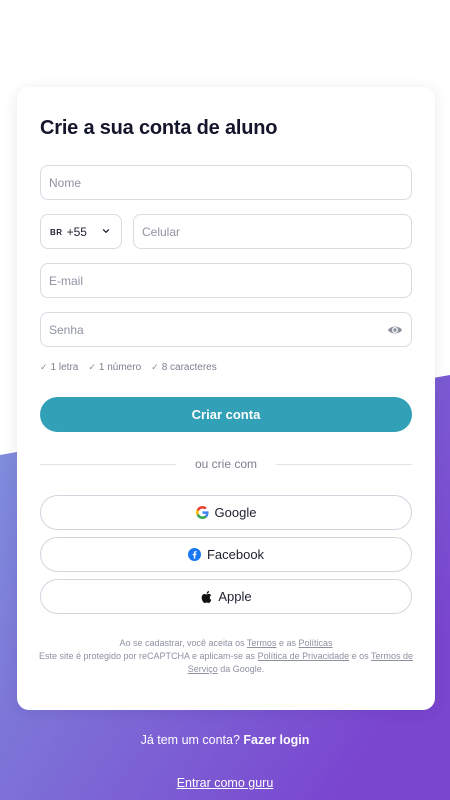  I want to click on country-flag-badge: BR, so click(56, 232).